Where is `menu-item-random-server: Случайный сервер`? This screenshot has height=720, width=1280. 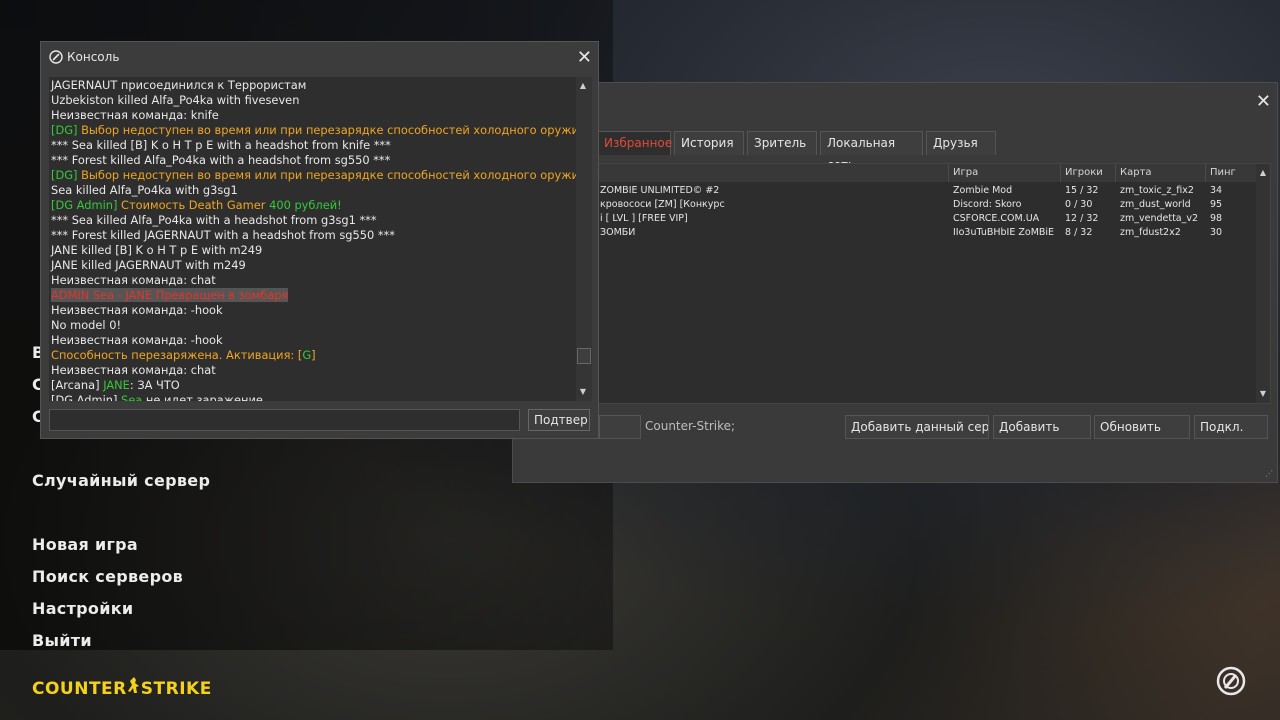
menu-item-random-server: Случайный сервер is located at coordinates (121, 480).